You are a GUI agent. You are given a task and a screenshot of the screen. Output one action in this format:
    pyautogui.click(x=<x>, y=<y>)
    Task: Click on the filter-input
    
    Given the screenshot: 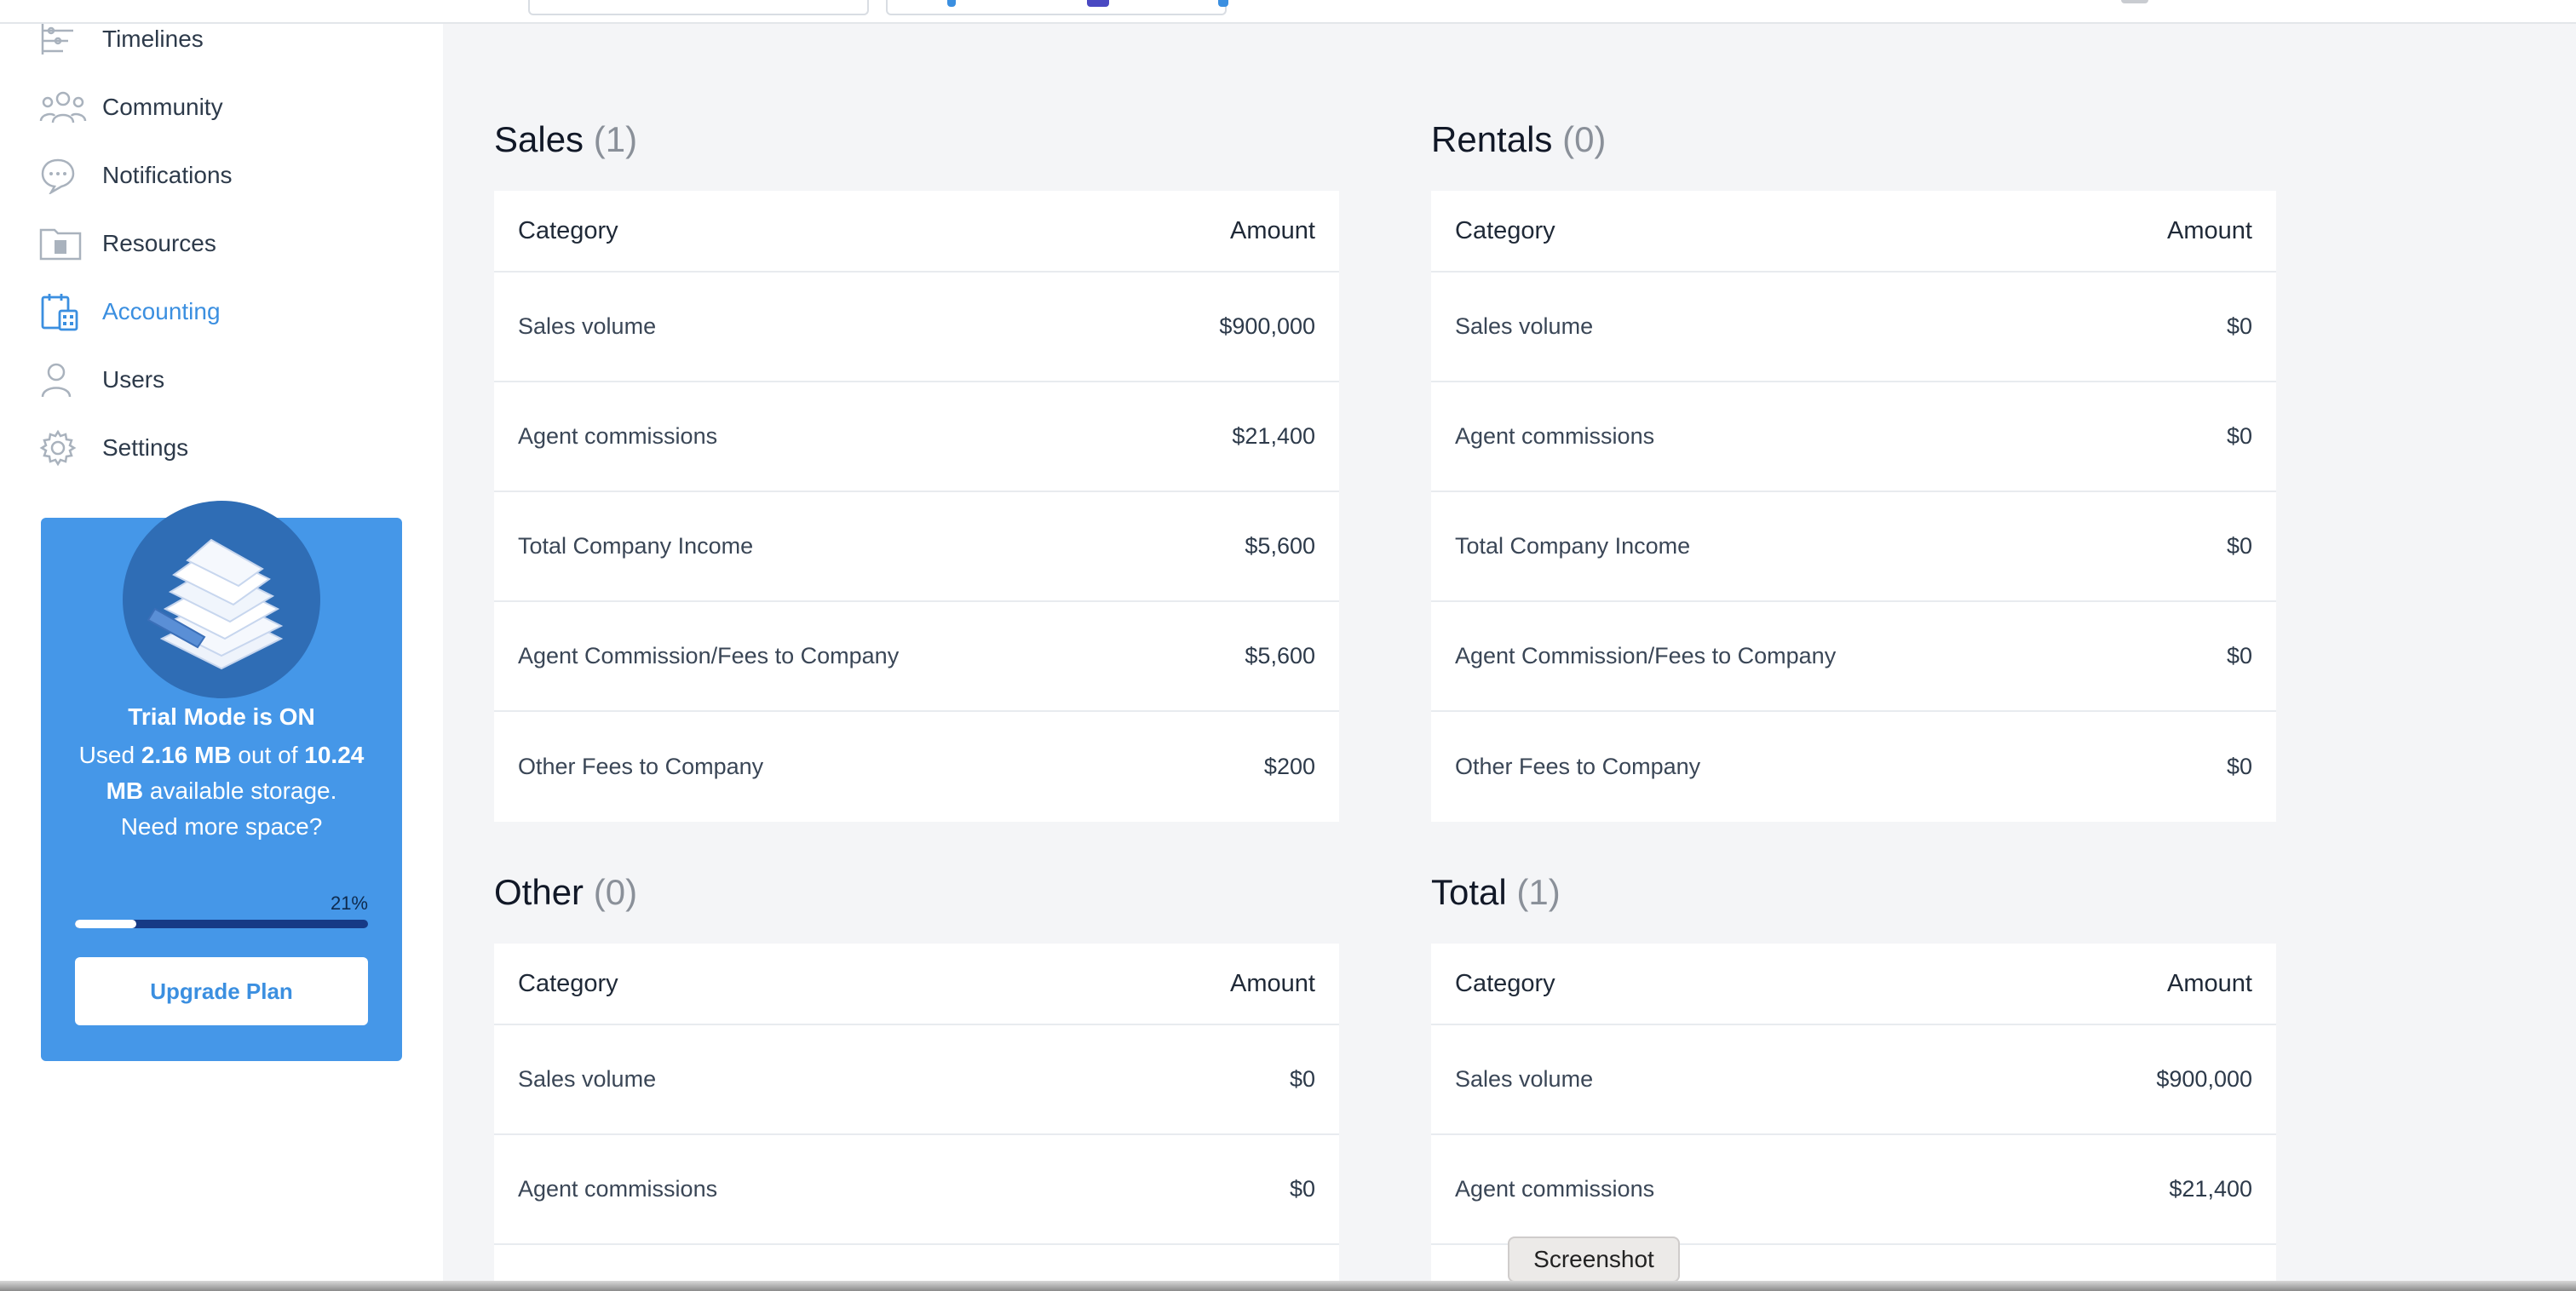 What is the action you would take?
    pyautogui.click(x=698, y=7)
    